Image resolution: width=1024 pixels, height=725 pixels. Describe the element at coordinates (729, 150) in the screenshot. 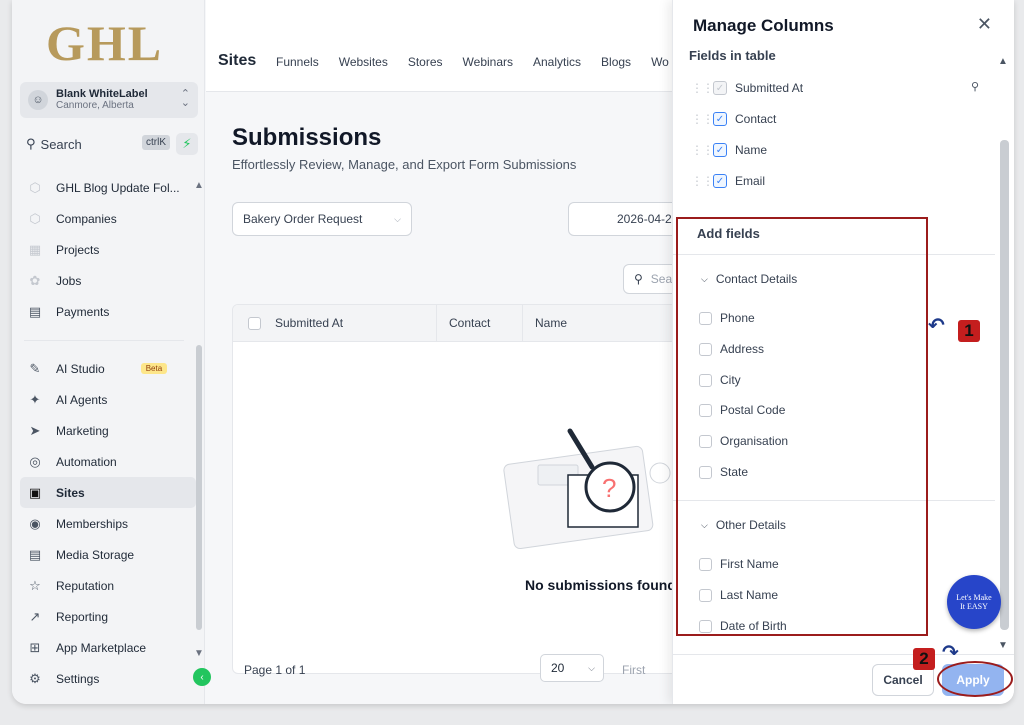

I see `table-field-row: ⋮⋮ ✓ Name` at that location.